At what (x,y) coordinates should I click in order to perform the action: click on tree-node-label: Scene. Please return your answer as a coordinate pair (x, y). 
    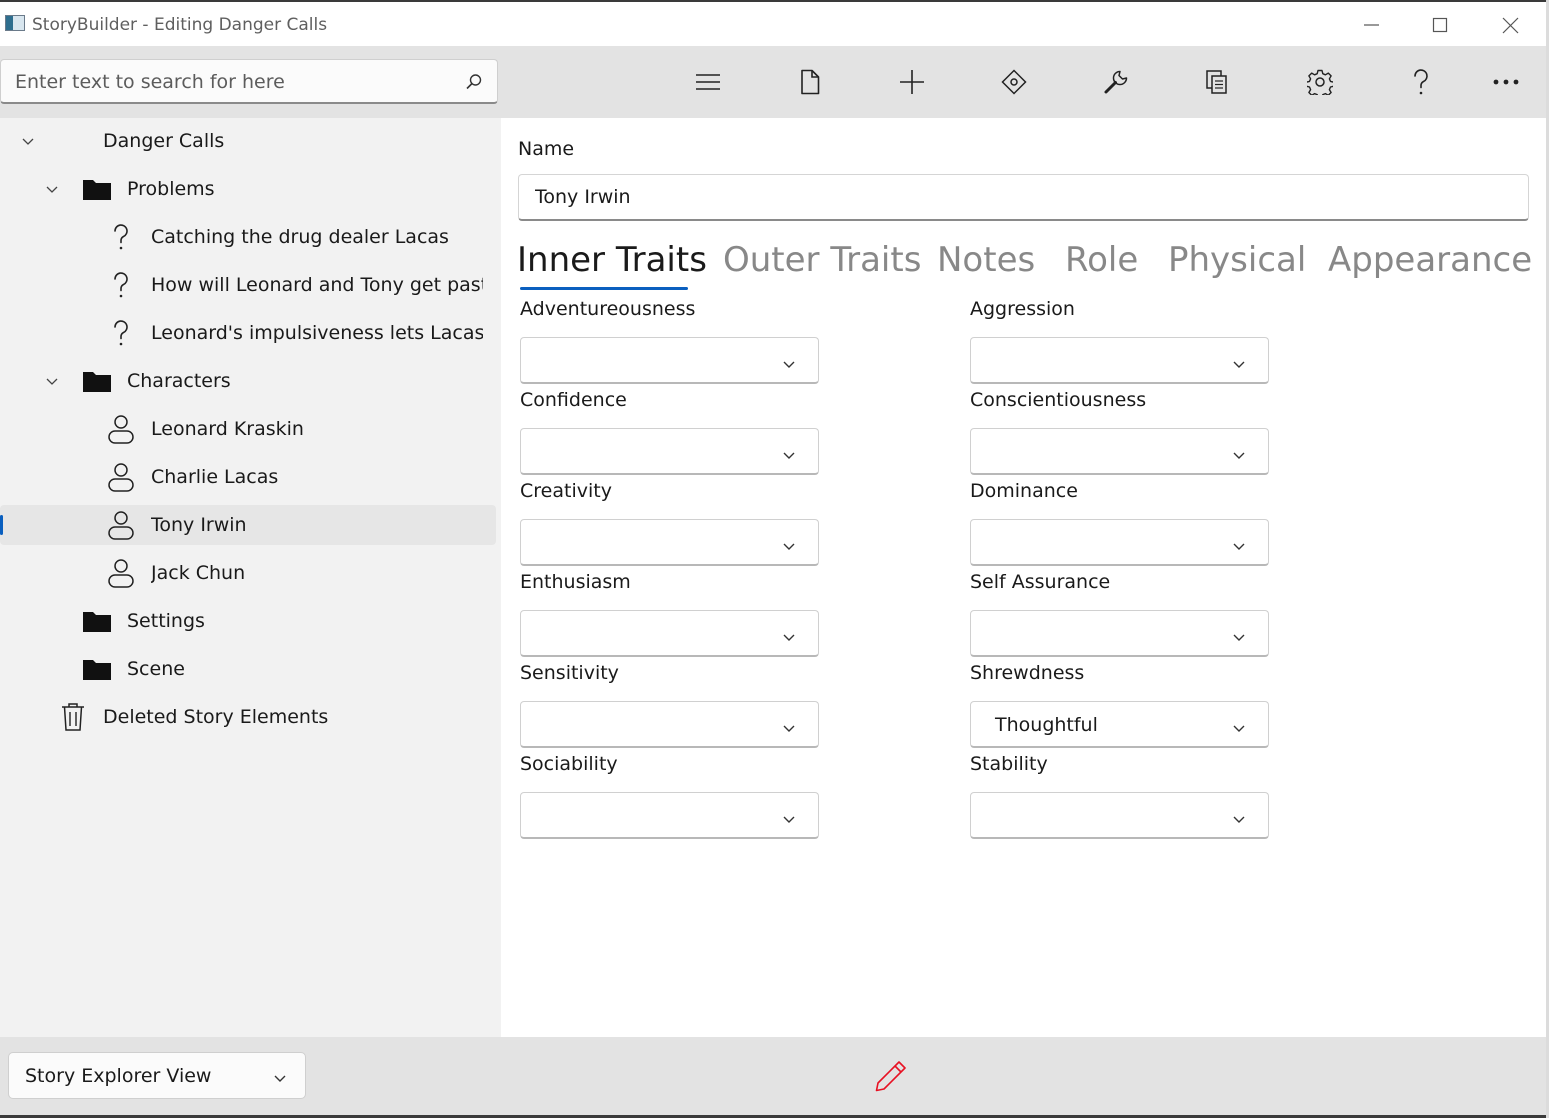
    Looking at the image, I should click on (156, 669).